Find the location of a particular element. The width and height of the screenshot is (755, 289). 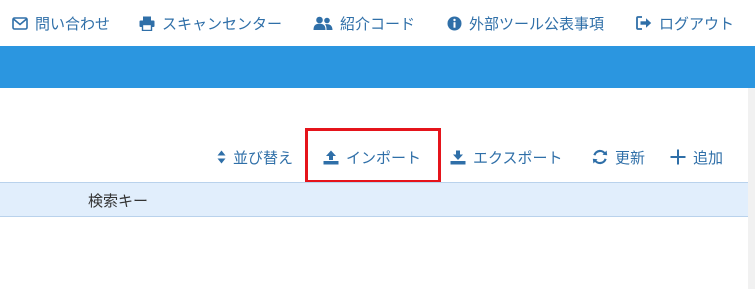

nav-scan-center: スキャンセンター is located at coordinates (210, 23).